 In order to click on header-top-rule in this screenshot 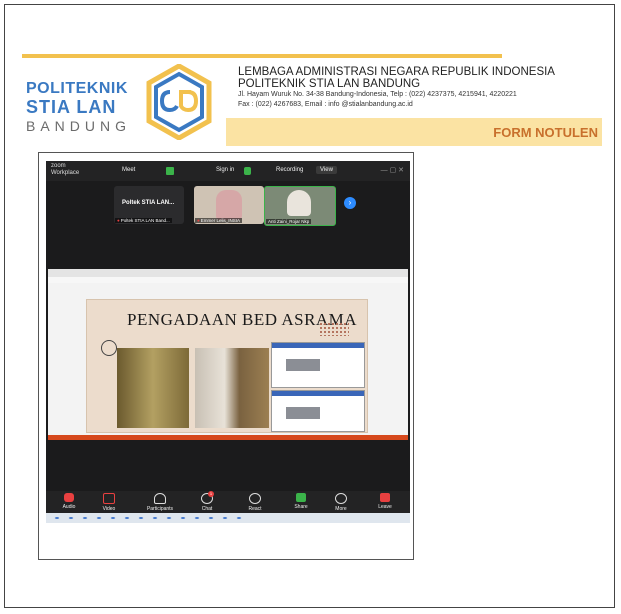, I will do `click(262, 56)`.